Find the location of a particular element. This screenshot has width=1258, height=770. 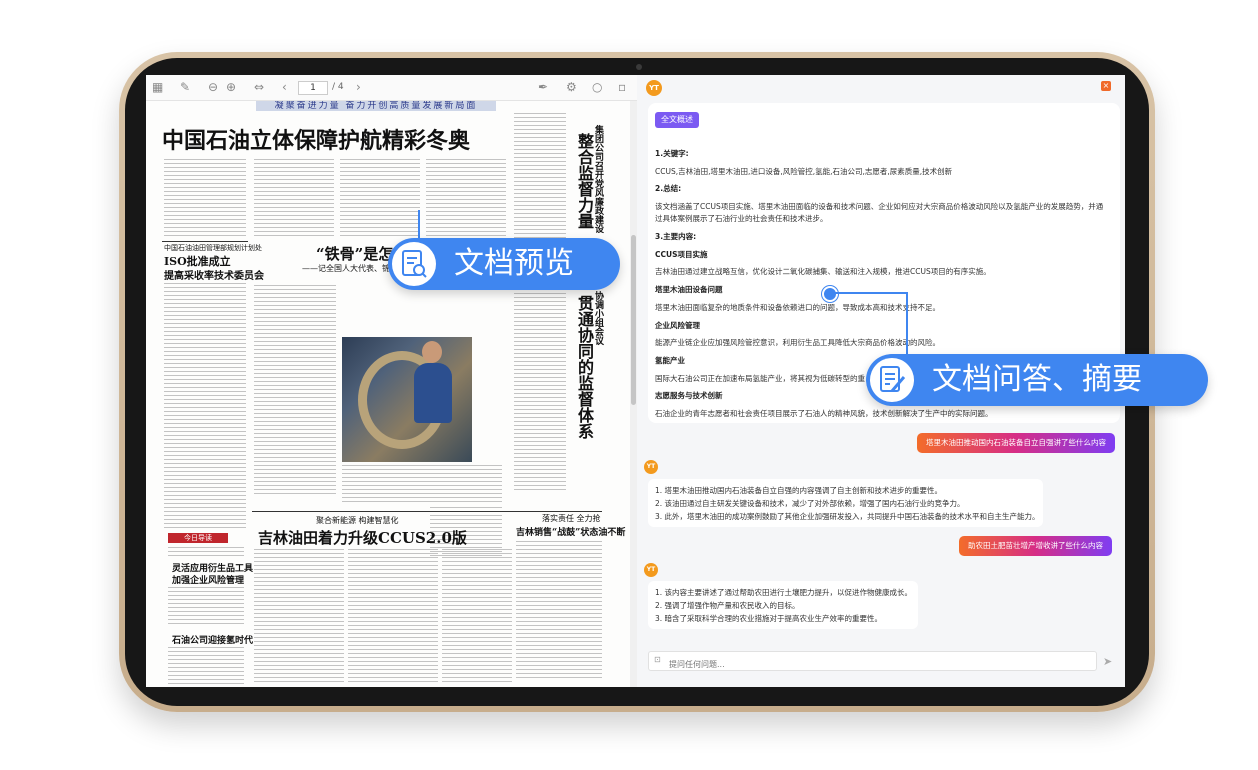

callout-preview-label: 文档预览 is located at coordinates (514, 263).